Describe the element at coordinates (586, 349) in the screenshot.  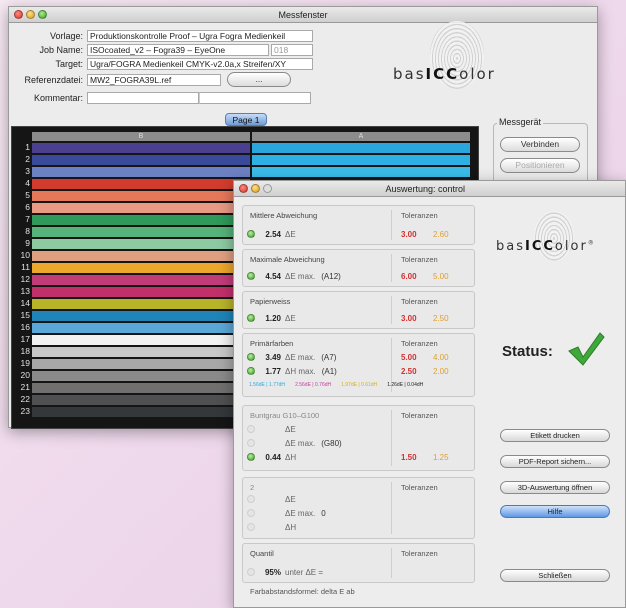
I see `checkmark-icon` at that location.